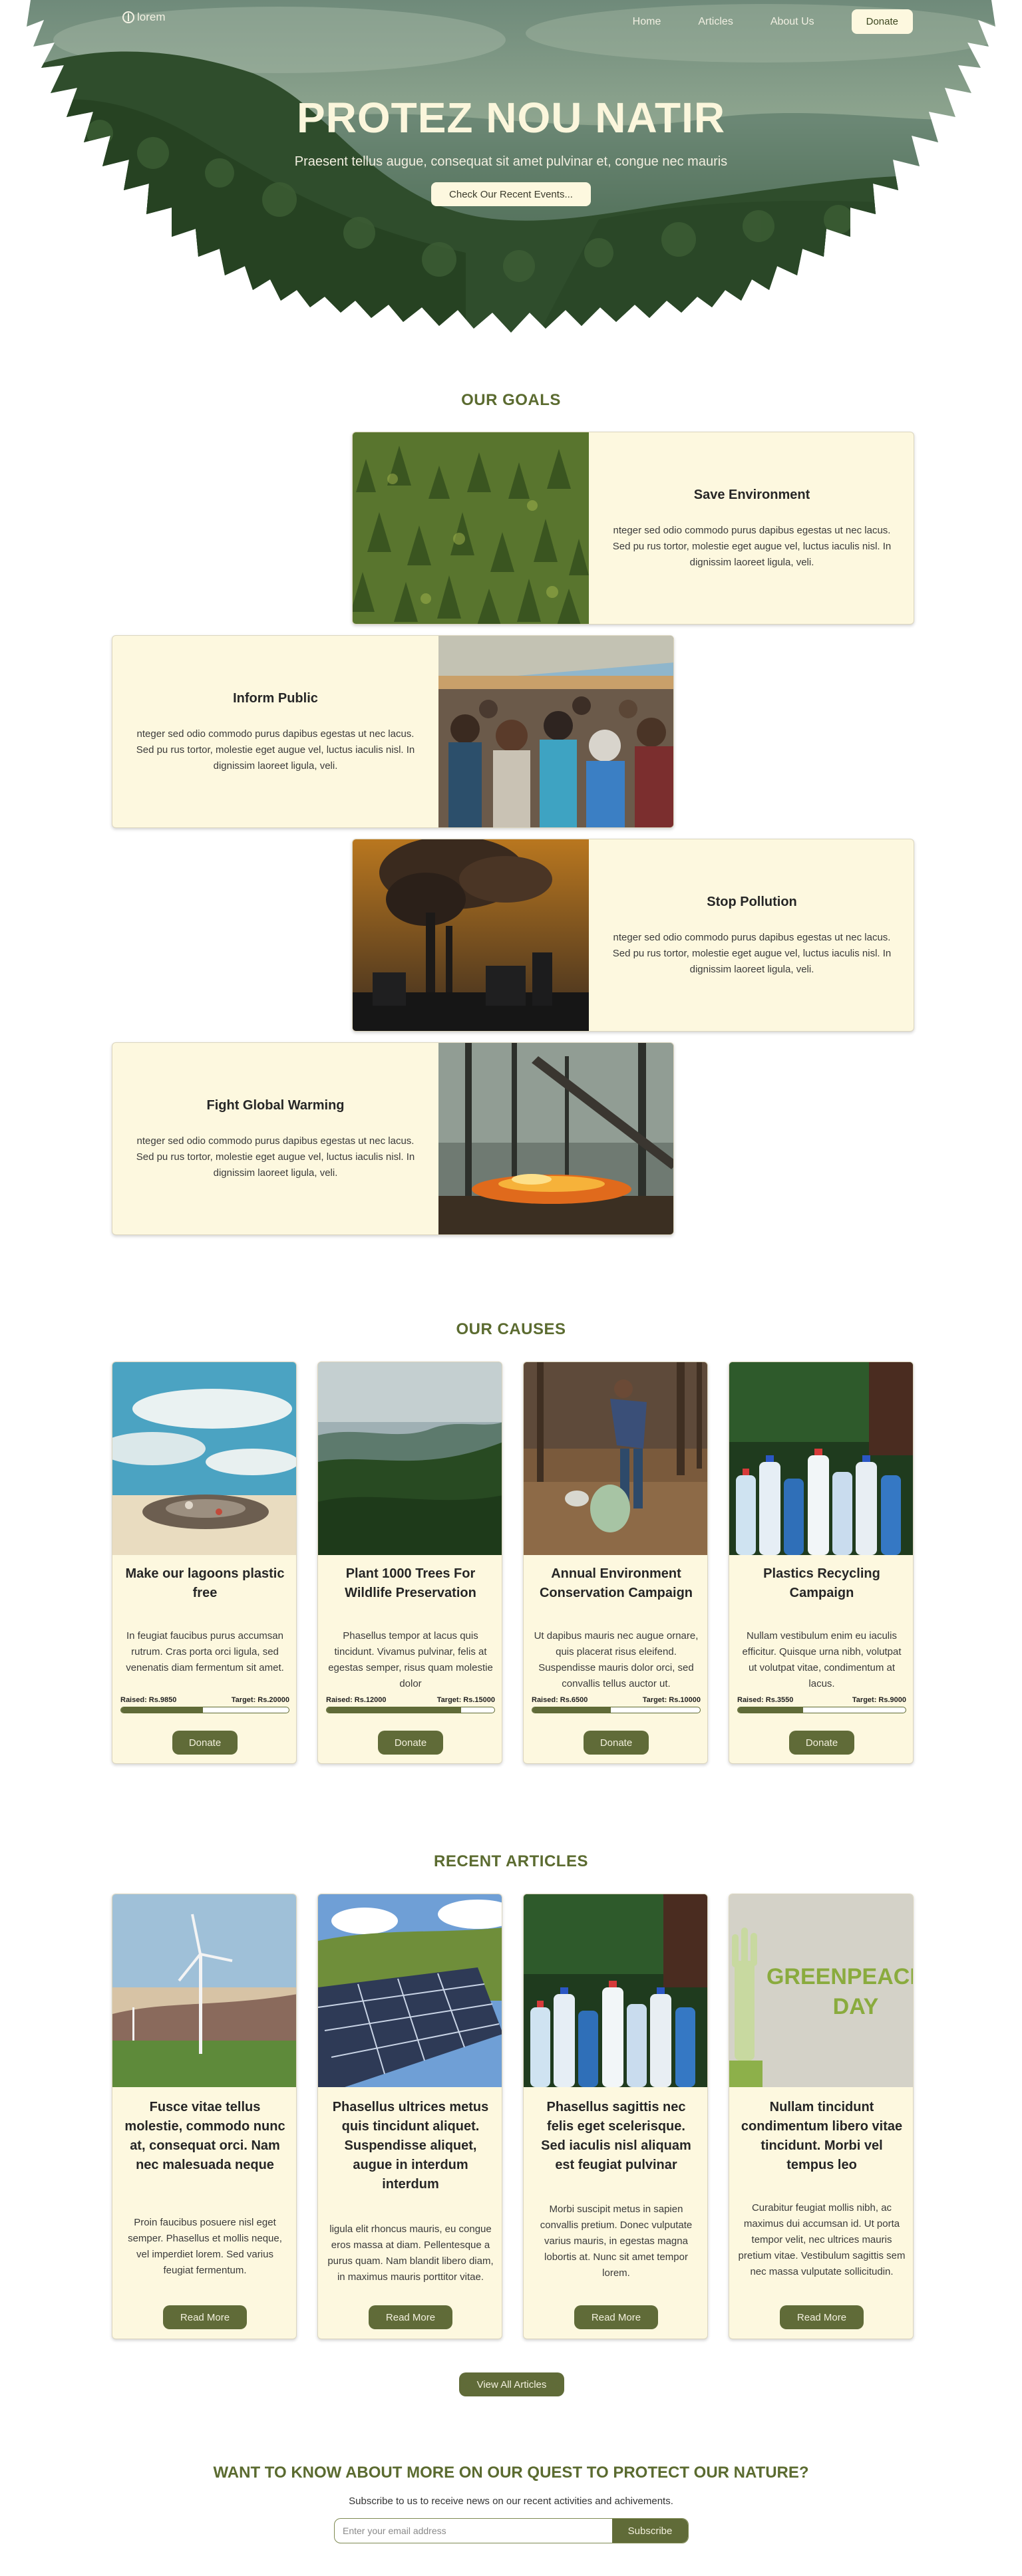  What do you see at coordinates (275, 698) in the screenshot?
I see `goal-title: Inform Public` at bounding box center [275, 698].